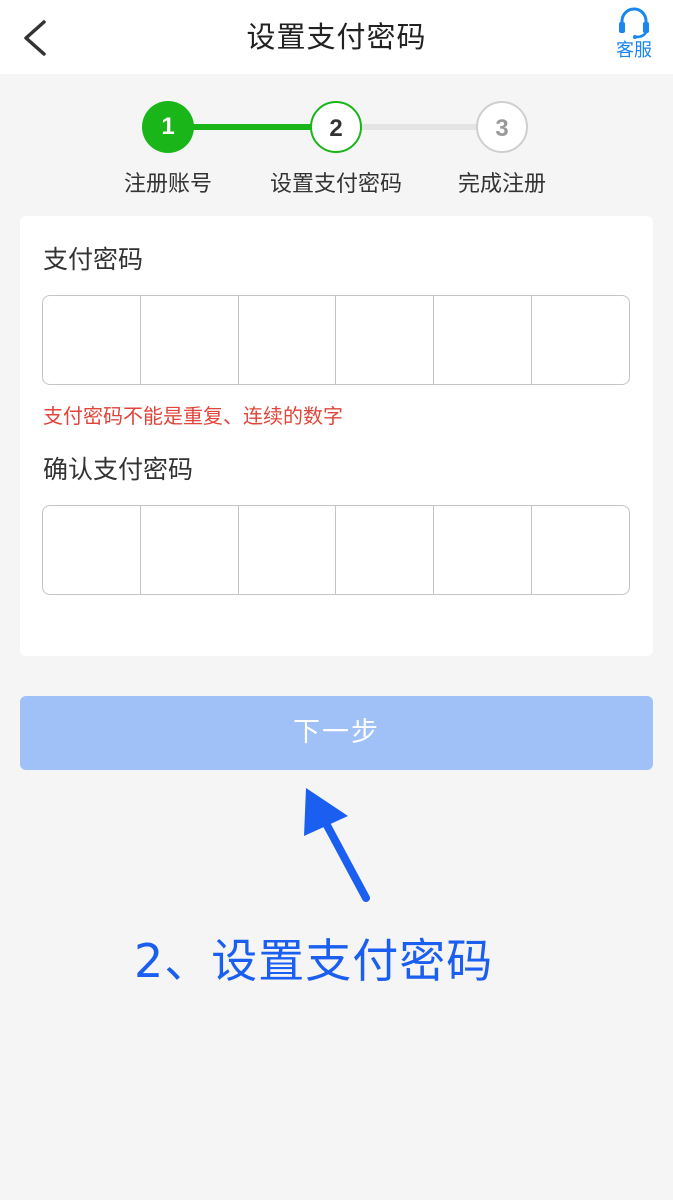 The width and height of the screenshot is (673, 1200). I want to click on step-3-label: 完成注册, so click(501, 184).